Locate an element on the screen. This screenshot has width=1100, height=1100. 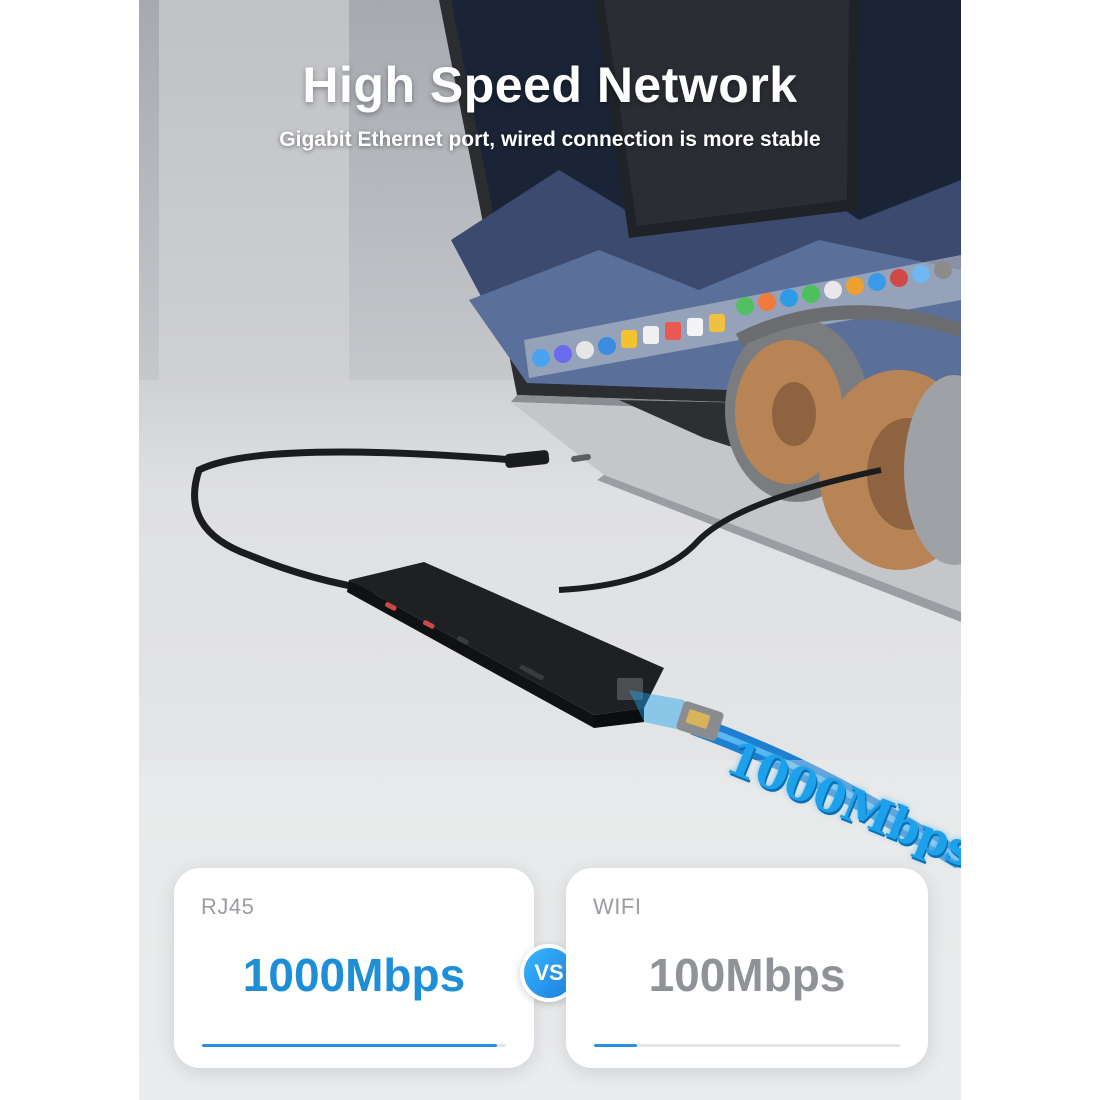
wifi-speed-bar-fill is located at coordinates (615, 1045).